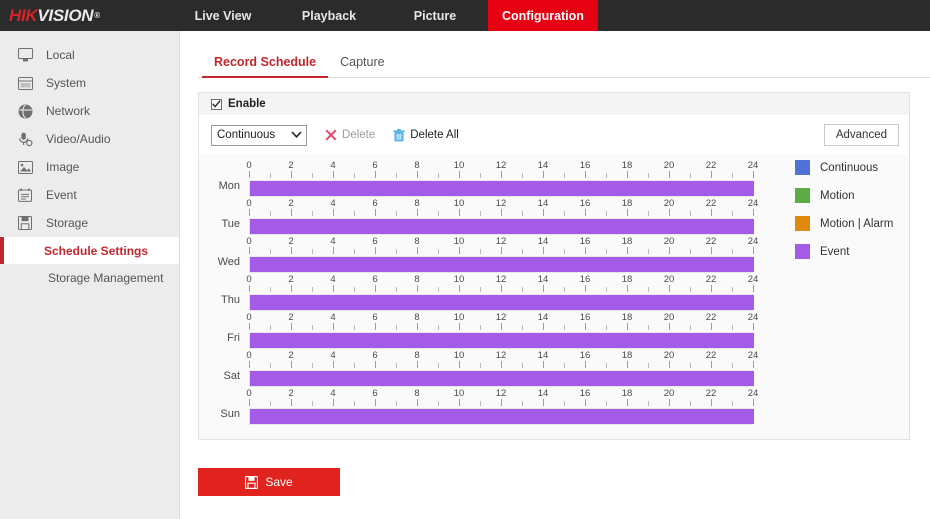 The height and width of the screenshot is (519, 930). What do you see at coordinates (97, 15) in the screenshot?
I see `registered-trademark-icon: ®` at bounding box center [97, 15].